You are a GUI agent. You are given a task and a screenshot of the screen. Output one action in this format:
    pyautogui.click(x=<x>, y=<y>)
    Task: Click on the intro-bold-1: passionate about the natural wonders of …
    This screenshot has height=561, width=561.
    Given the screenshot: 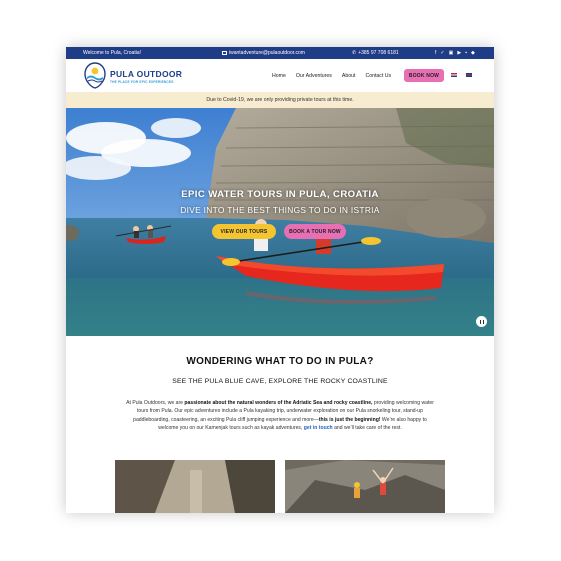 What is the action you would take?
    pyautogui.click(x=278, y=403)
    